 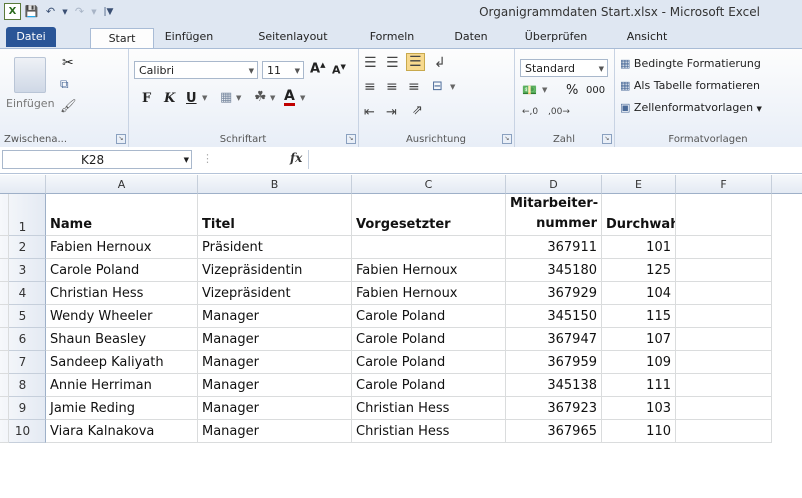 I want to click on column-header-b: B, so click(x=275, y=184).